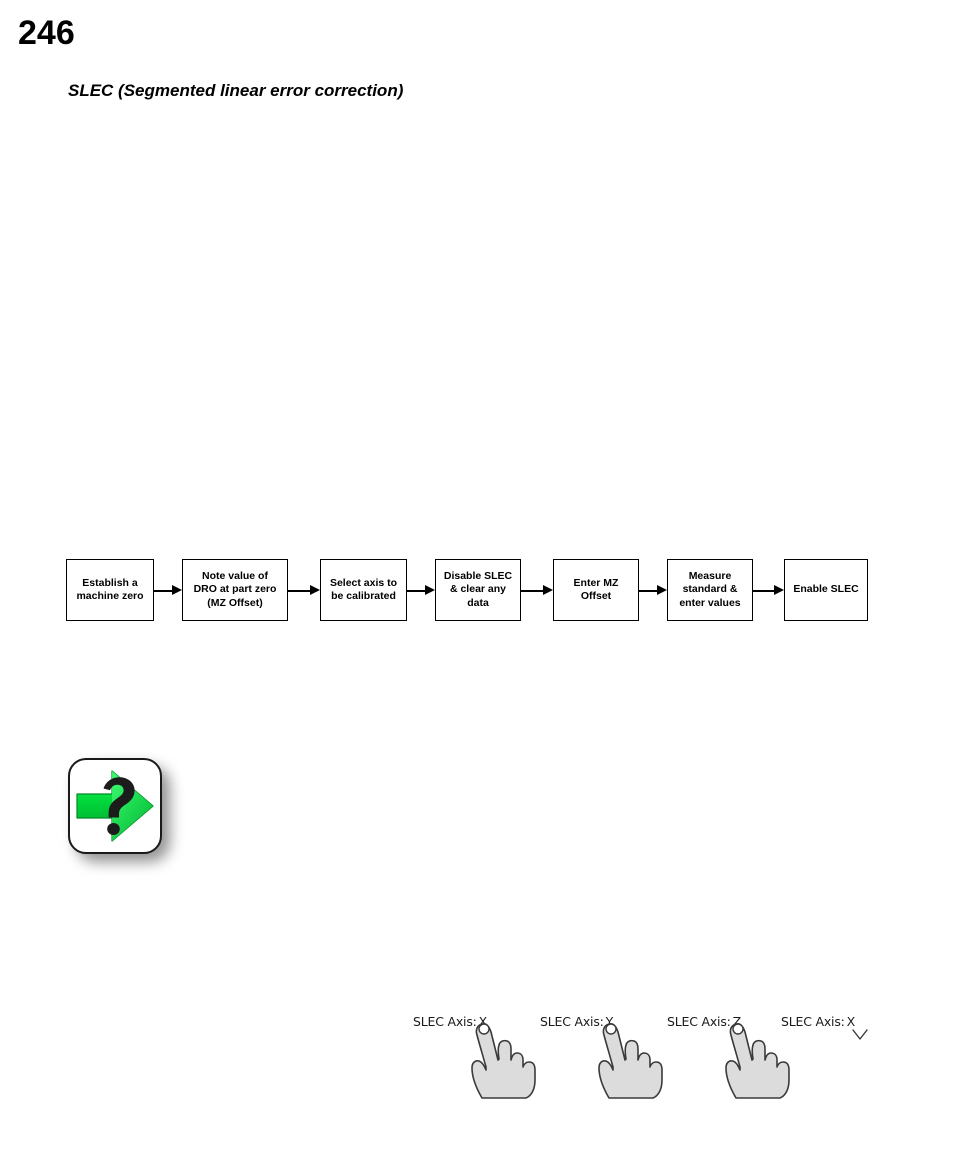  Describe the element at coordinates (115, 806) in the screenshot. I see `arrow-question-glyph` at that location.